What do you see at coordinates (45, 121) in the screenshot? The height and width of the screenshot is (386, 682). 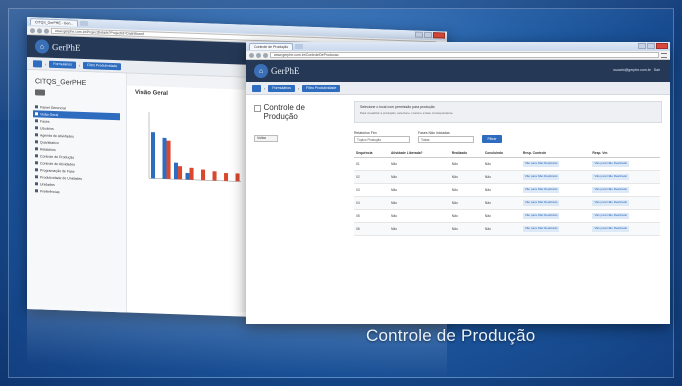 I see `sidebar-item-label: Fases` at bounding box center [45, 121].